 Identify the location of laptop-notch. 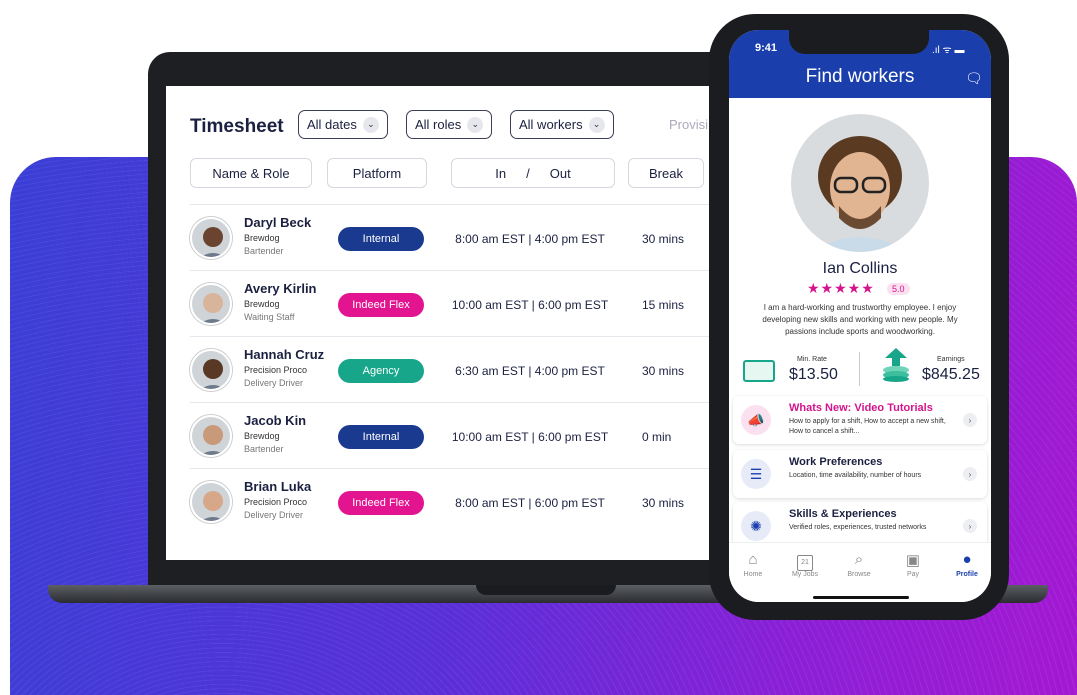
(546, 590).